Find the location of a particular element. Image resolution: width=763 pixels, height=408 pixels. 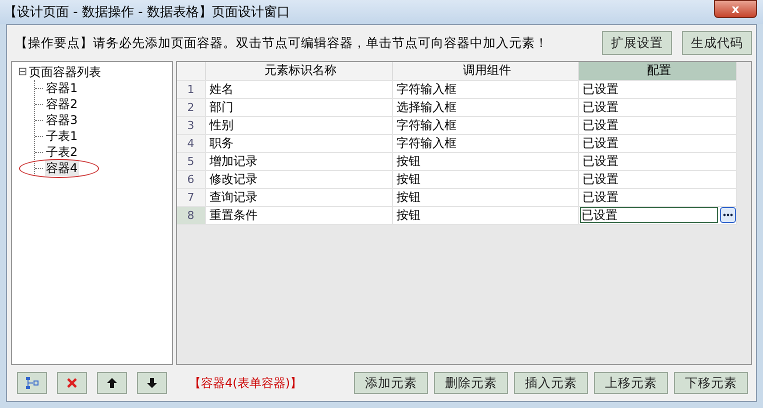

action-button: 添加元素 is located at coordinates (391, 383).